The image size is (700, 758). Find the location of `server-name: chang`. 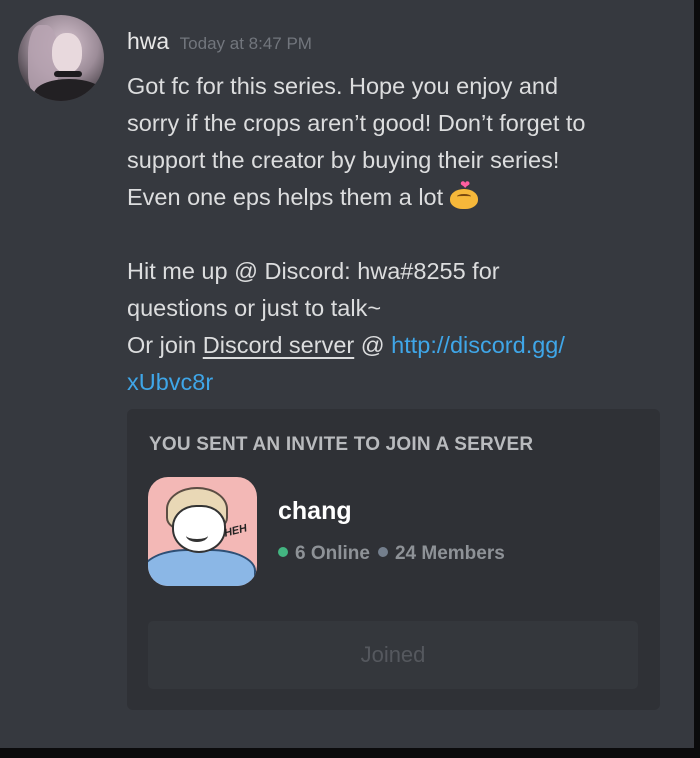

server-name: chang is located at coordinates (315, 511).